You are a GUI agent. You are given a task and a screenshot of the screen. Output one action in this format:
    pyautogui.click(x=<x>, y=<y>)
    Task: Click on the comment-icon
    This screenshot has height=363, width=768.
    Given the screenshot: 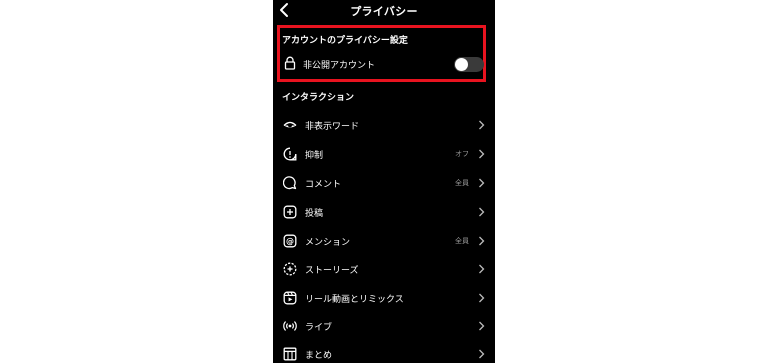 What is the action you would take?
    pyautogui.click(x=290, y=183)
    